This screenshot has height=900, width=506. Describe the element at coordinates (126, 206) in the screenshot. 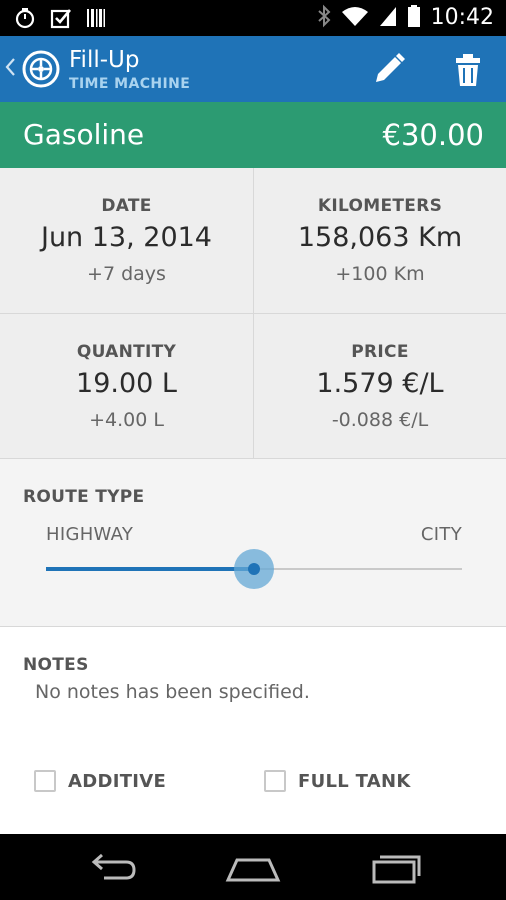

I see `stat-label: DATE` at that location.